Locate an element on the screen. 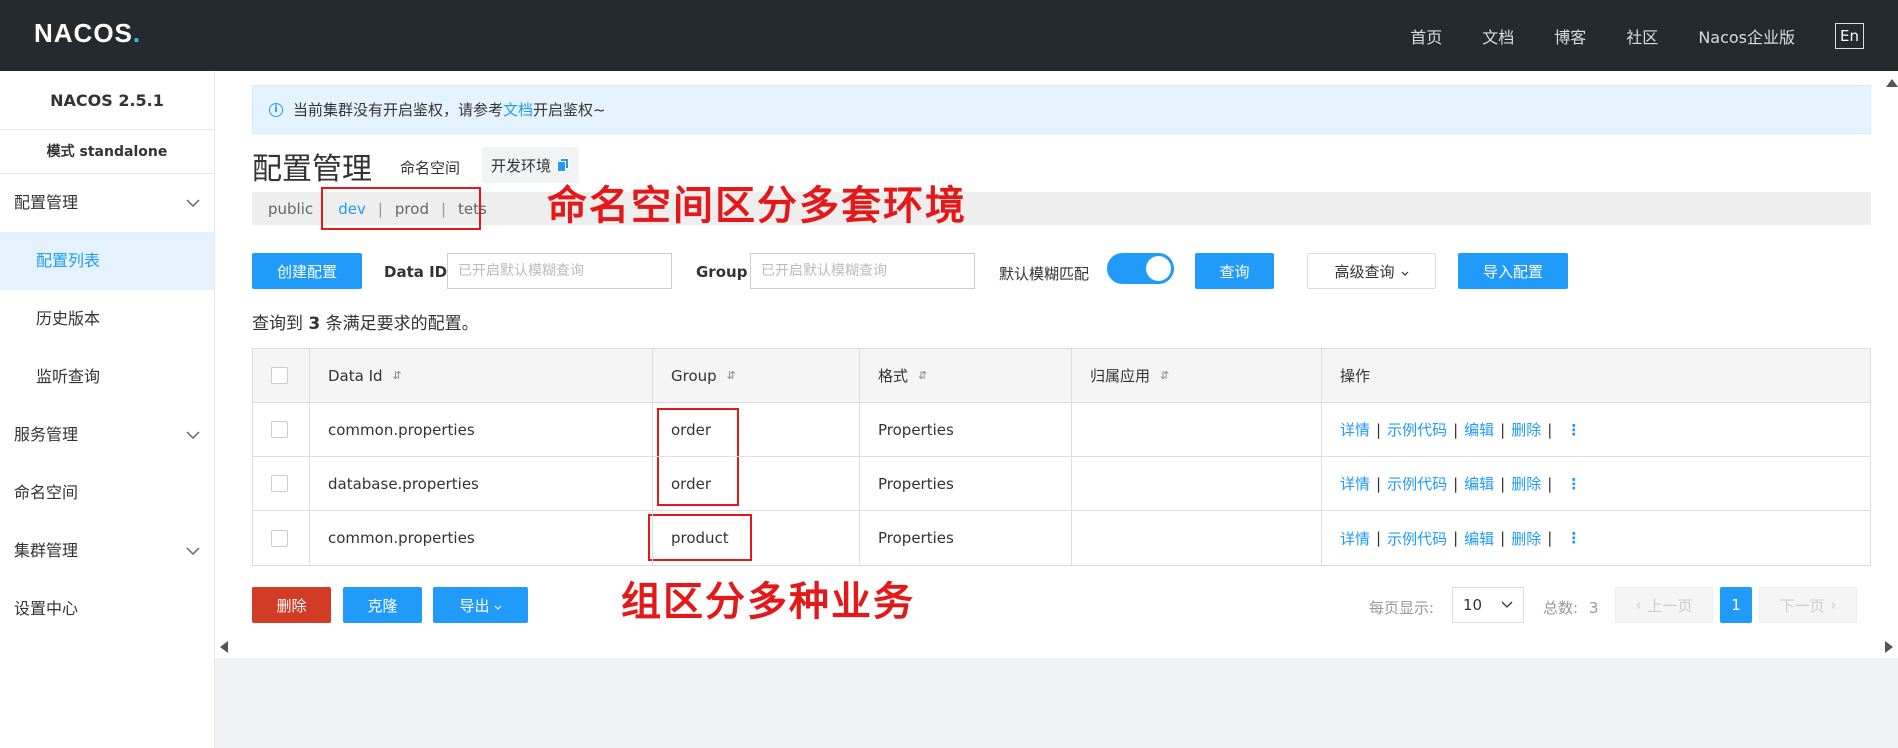 The image size is (1898, 748). namespace-tab-public: public is located at coordinates (290, 209).